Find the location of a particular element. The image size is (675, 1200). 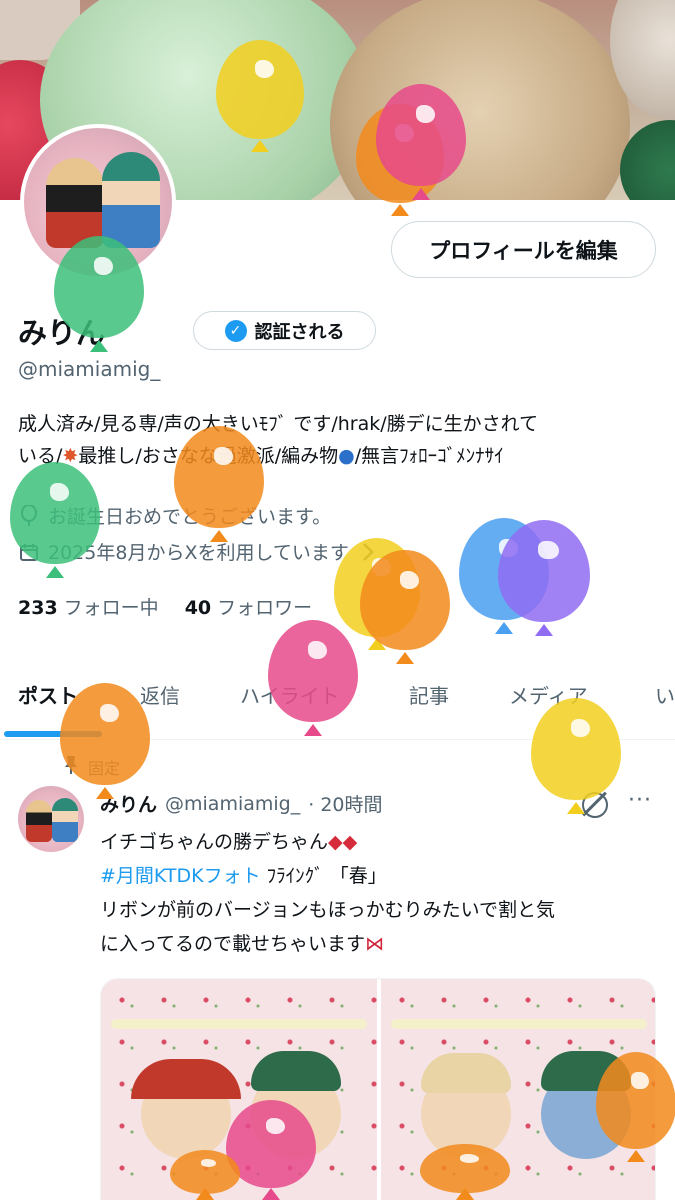

tab-articles: 記事 is located at coordinates (429, 694).